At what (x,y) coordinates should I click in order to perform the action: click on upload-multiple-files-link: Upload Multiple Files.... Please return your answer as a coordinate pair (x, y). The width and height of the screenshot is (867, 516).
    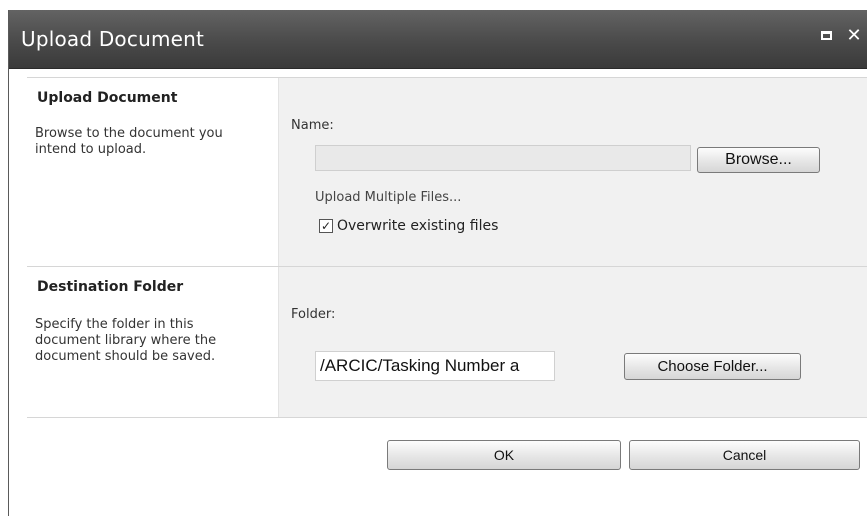
    Looking at the image, I should click on (388, 197).